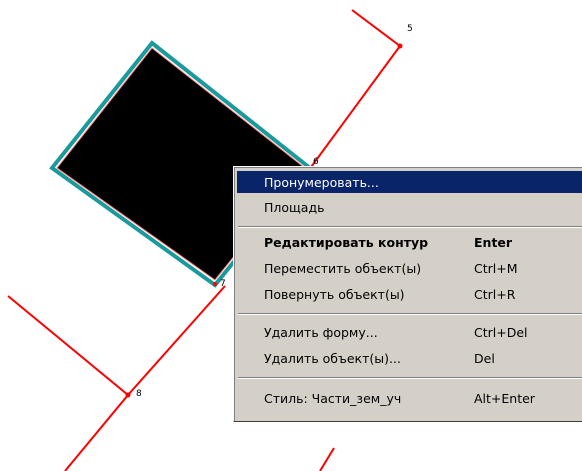  Describe the element at coordinates (410, 29) in the screenshot. I see `vertex-label-5: 5` at that location.